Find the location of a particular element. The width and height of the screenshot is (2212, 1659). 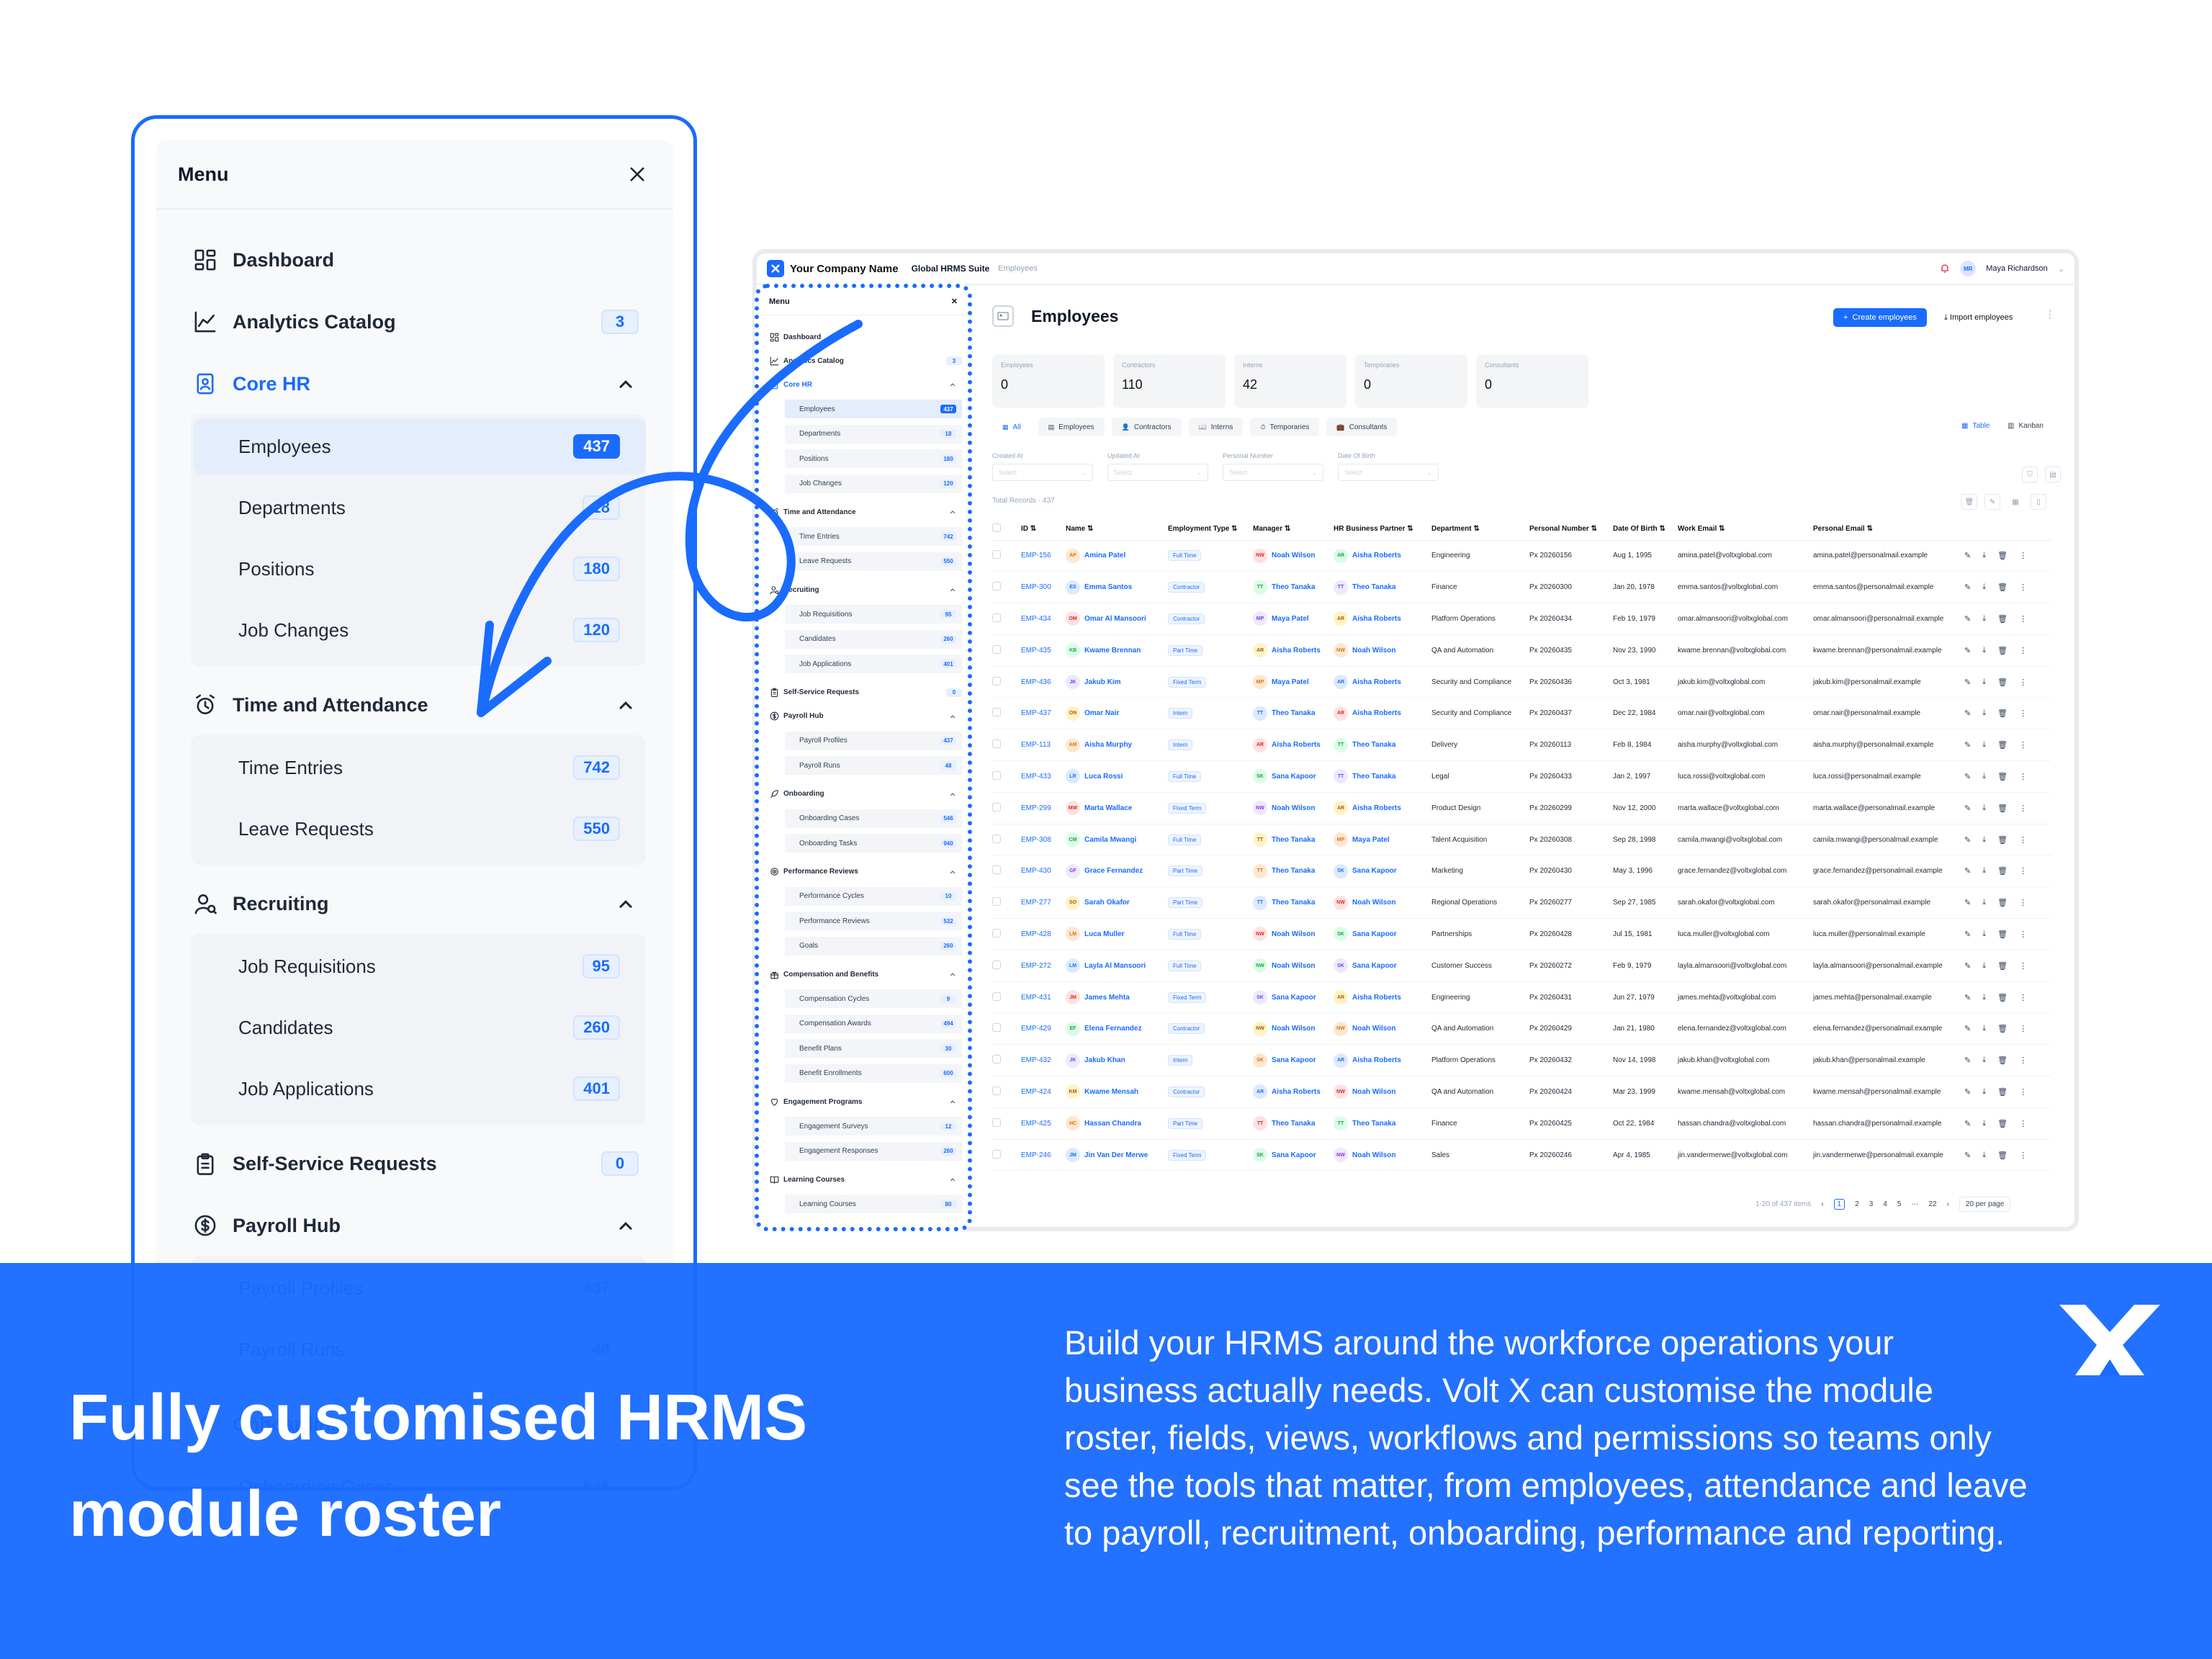

employee-id: EMP-246 is located at coordinates (1044, 1155).